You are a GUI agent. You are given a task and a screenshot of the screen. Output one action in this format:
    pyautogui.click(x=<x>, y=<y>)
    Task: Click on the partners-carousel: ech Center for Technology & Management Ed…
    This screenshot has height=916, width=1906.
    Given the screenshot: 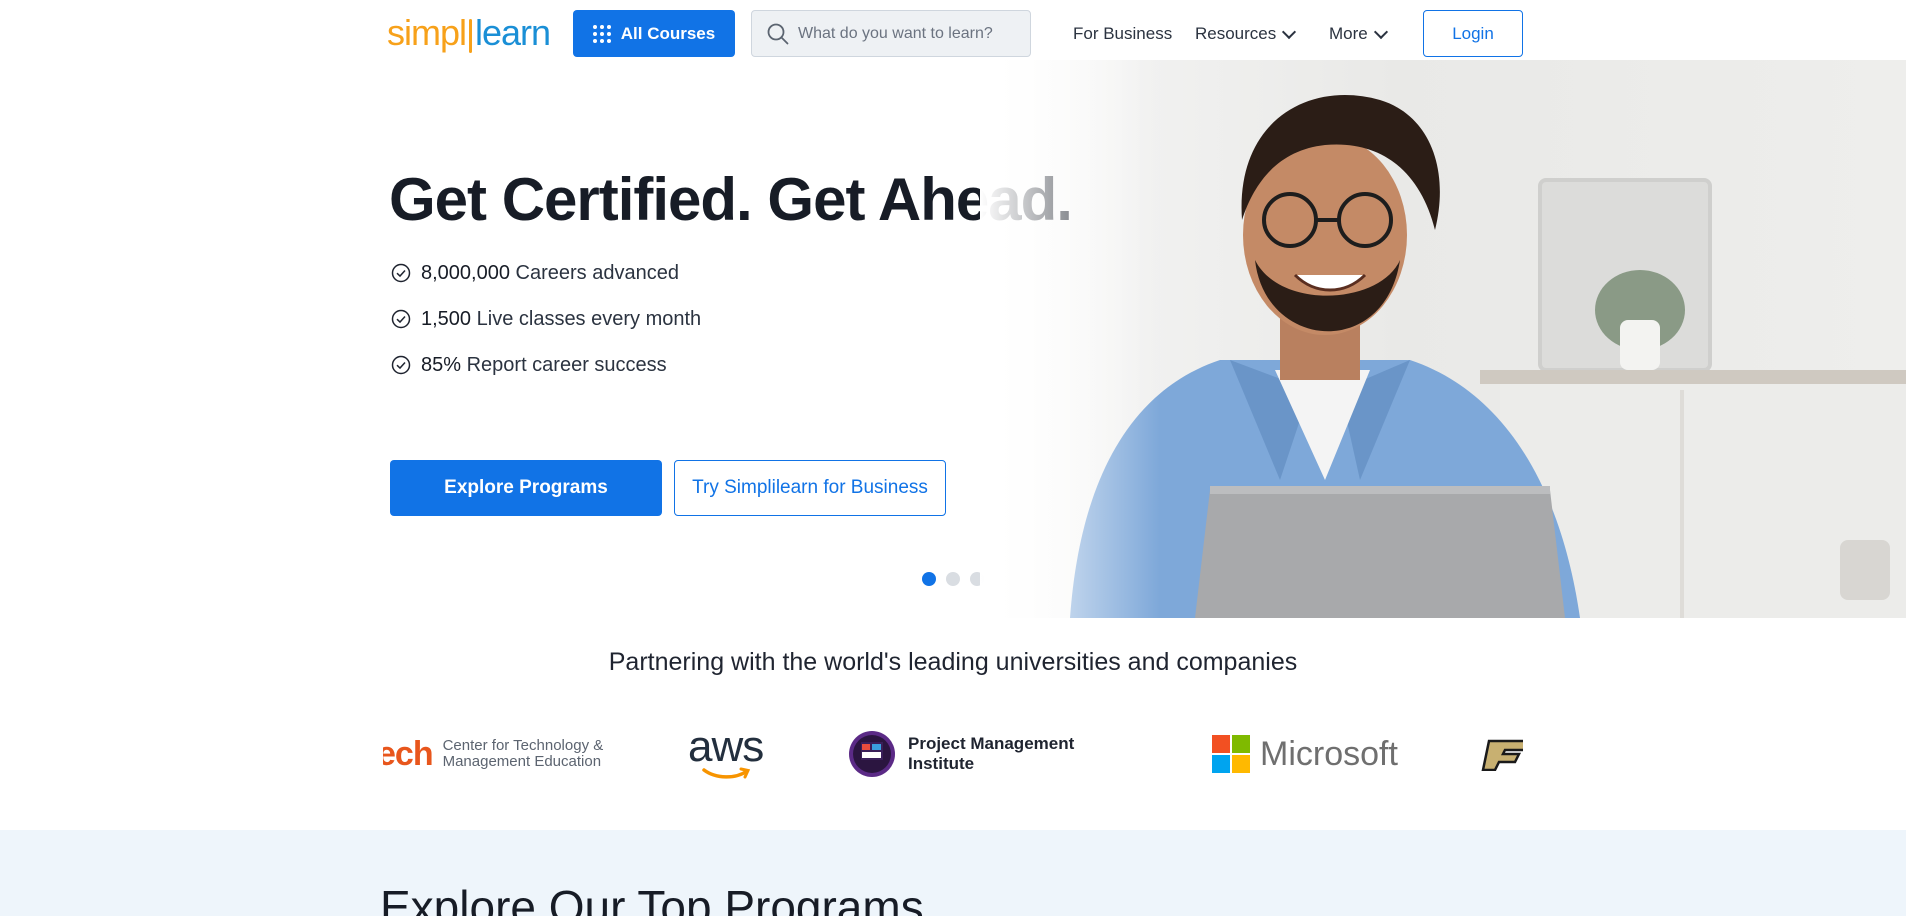 What is the action you would take?
    pyautogui.click(x=953, y=754)
    